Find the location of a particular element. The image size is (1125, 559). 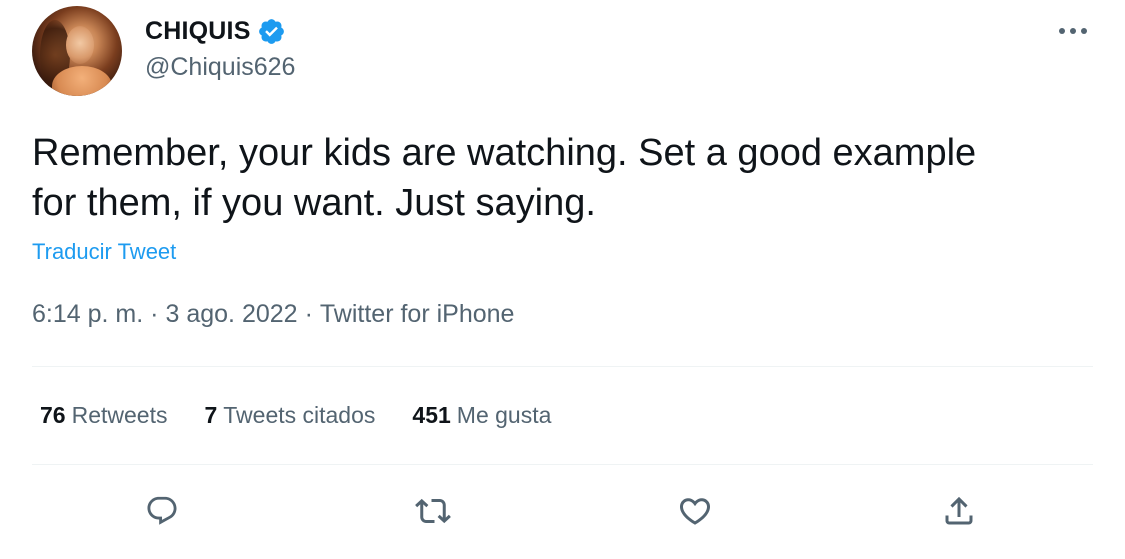

avatar is located at coordinates (77, 51).